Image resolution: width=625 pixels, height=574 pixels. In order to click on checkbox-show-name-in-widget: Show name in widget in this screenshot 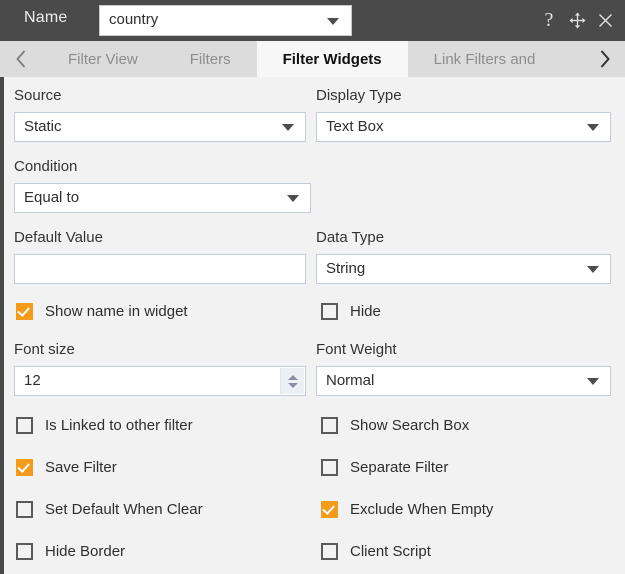, I will do `click(102, 311)`.